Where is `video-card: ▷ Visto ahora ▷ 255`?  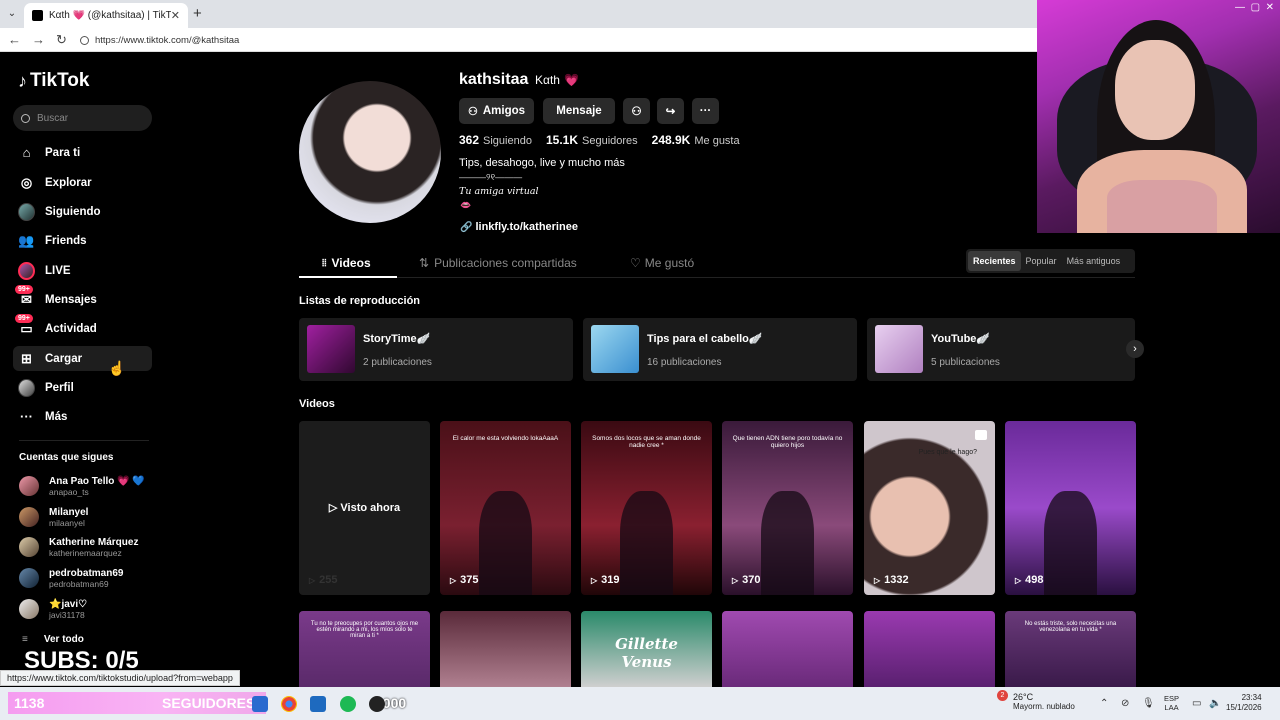 video-card: ▷ Visto ahora ▷ 255 is located at coordinates (364, 508).